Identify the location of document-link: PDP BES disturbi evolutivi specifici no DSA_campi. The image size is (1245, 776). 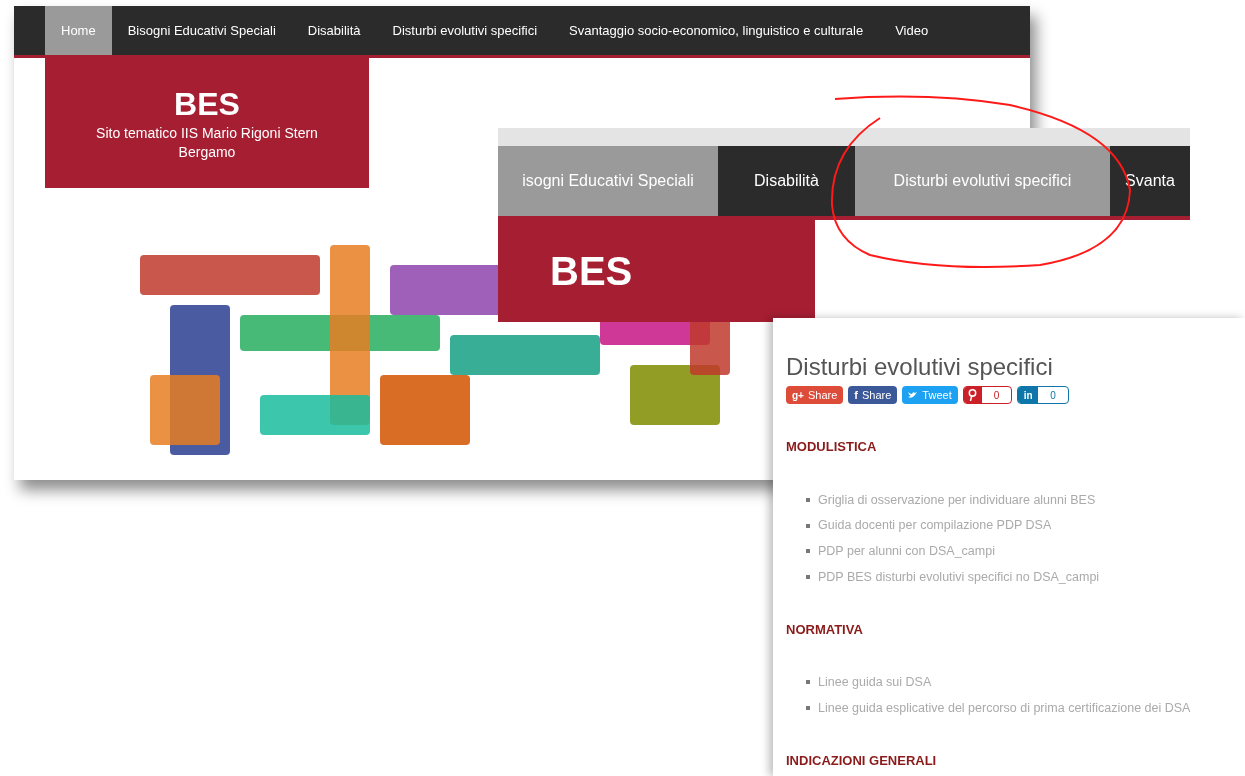
(959, 577).